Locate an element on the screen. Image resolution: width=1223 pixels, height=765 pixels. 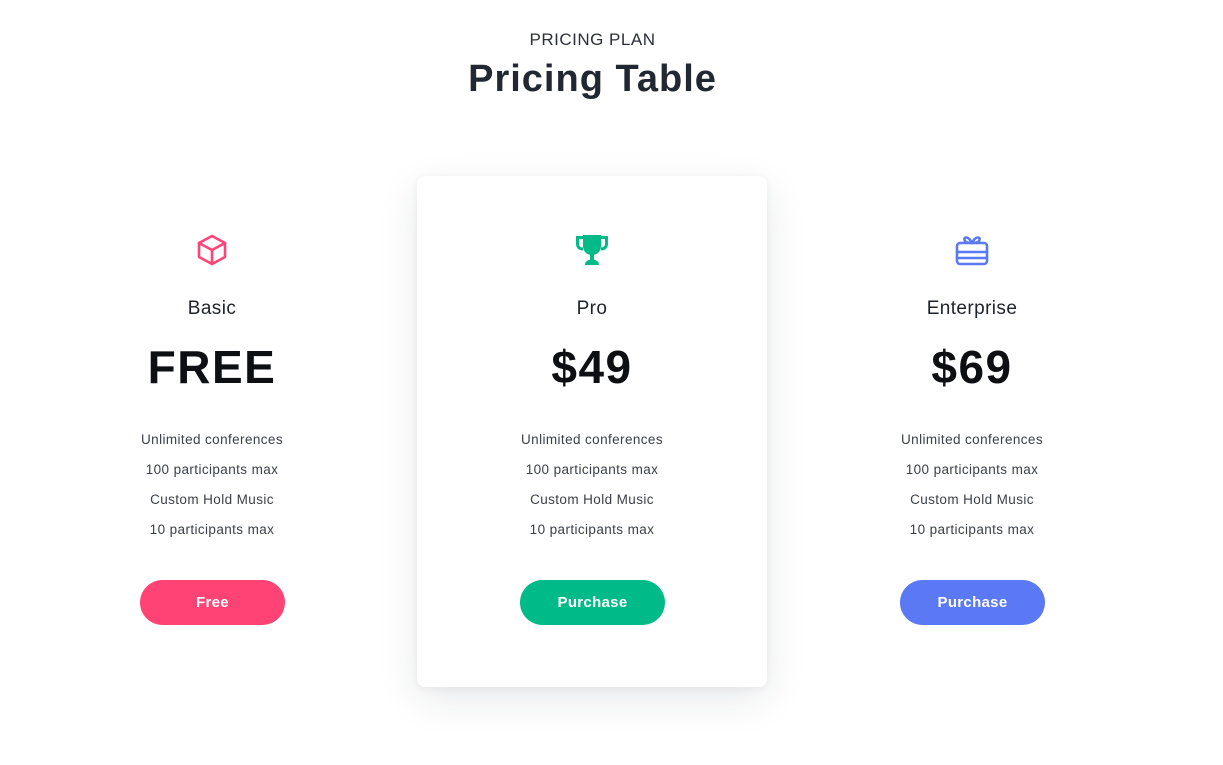
plan-name: Pro is located at coordinates (592, 308).